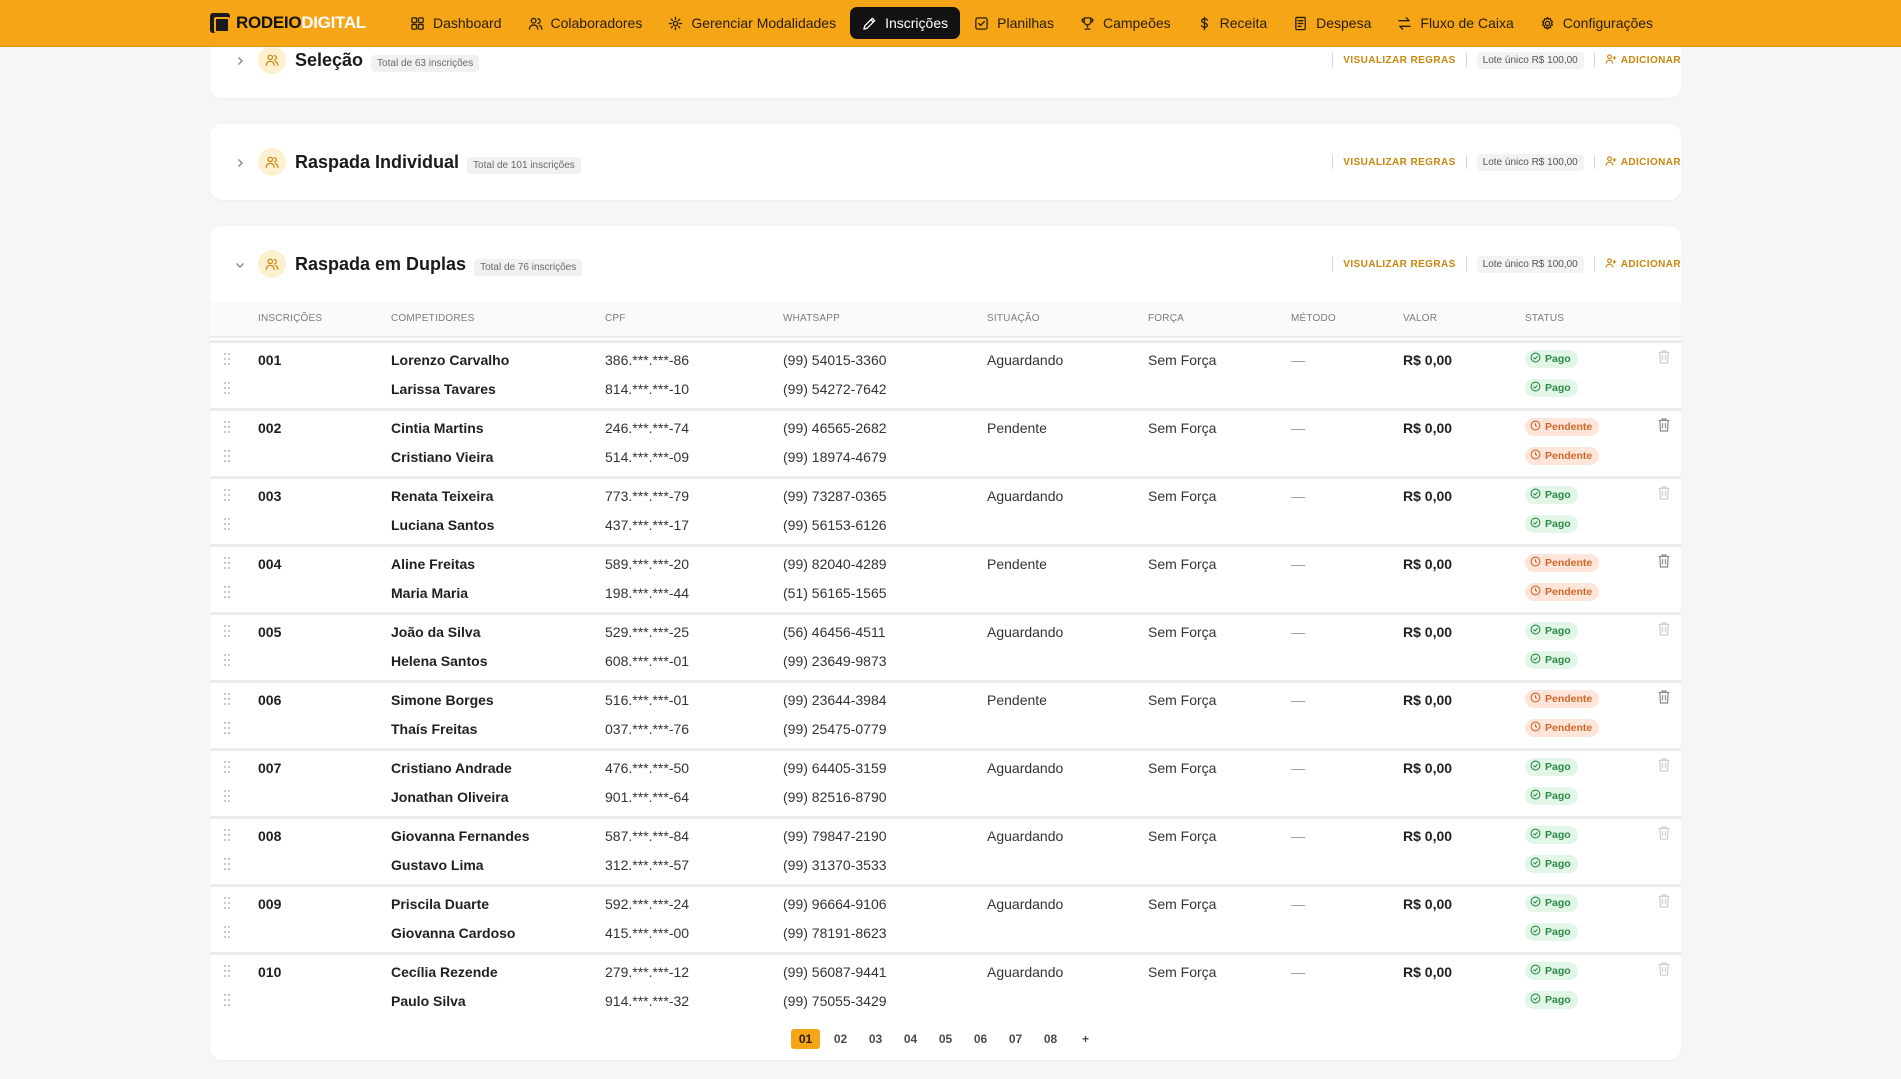 Image resolution: width=1901 pixels, height=1079 pixels. Describe the element at coordinates (647, 700) in the screenshot. I see `cpf-value: 516.***.***-01` at that location.